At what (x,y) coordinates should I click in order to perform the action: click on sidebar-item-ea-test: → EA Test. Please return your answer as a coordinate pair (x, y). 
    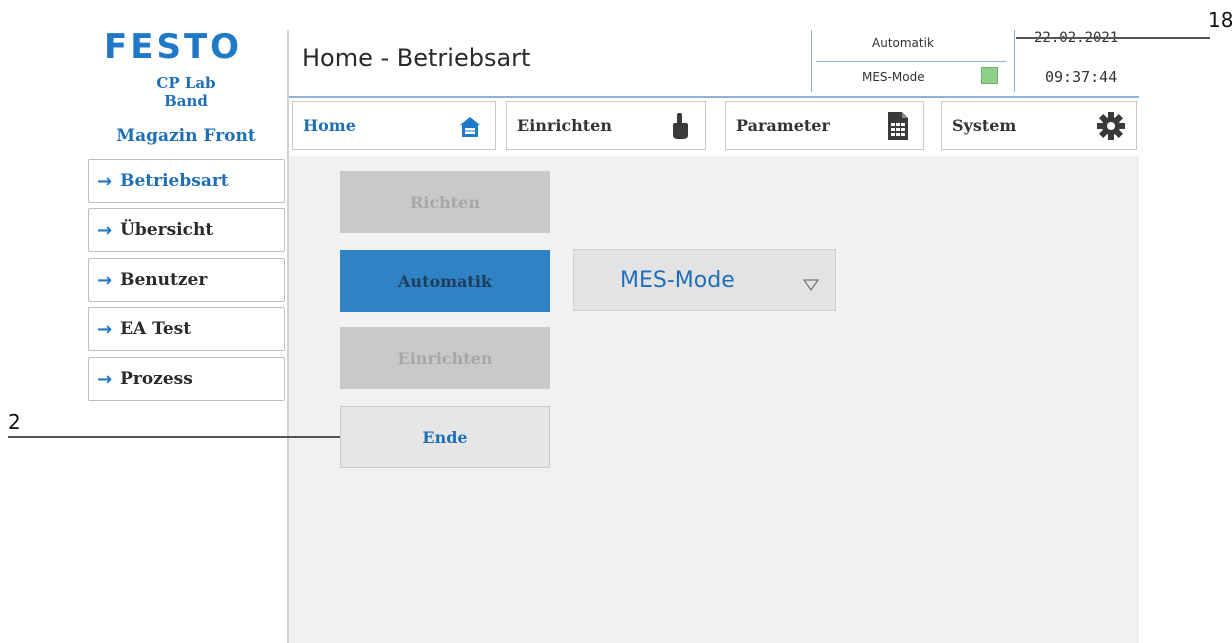
    Looking at the image, I should click on (186, 329).